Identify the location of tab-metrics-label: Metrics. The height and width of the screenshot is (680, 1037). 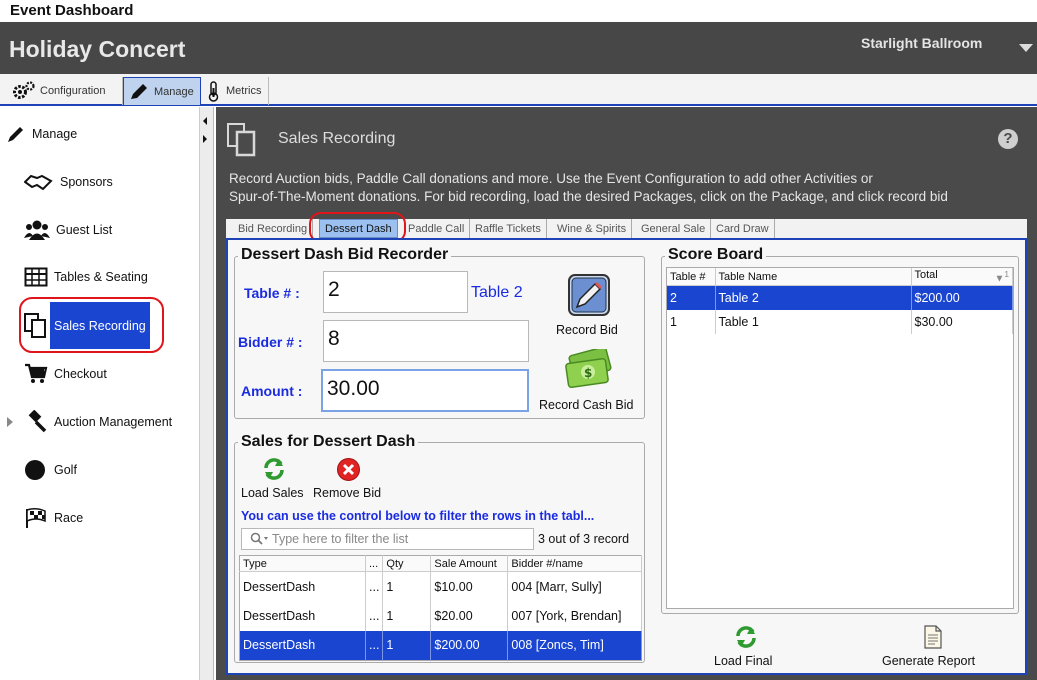
(244, 91).